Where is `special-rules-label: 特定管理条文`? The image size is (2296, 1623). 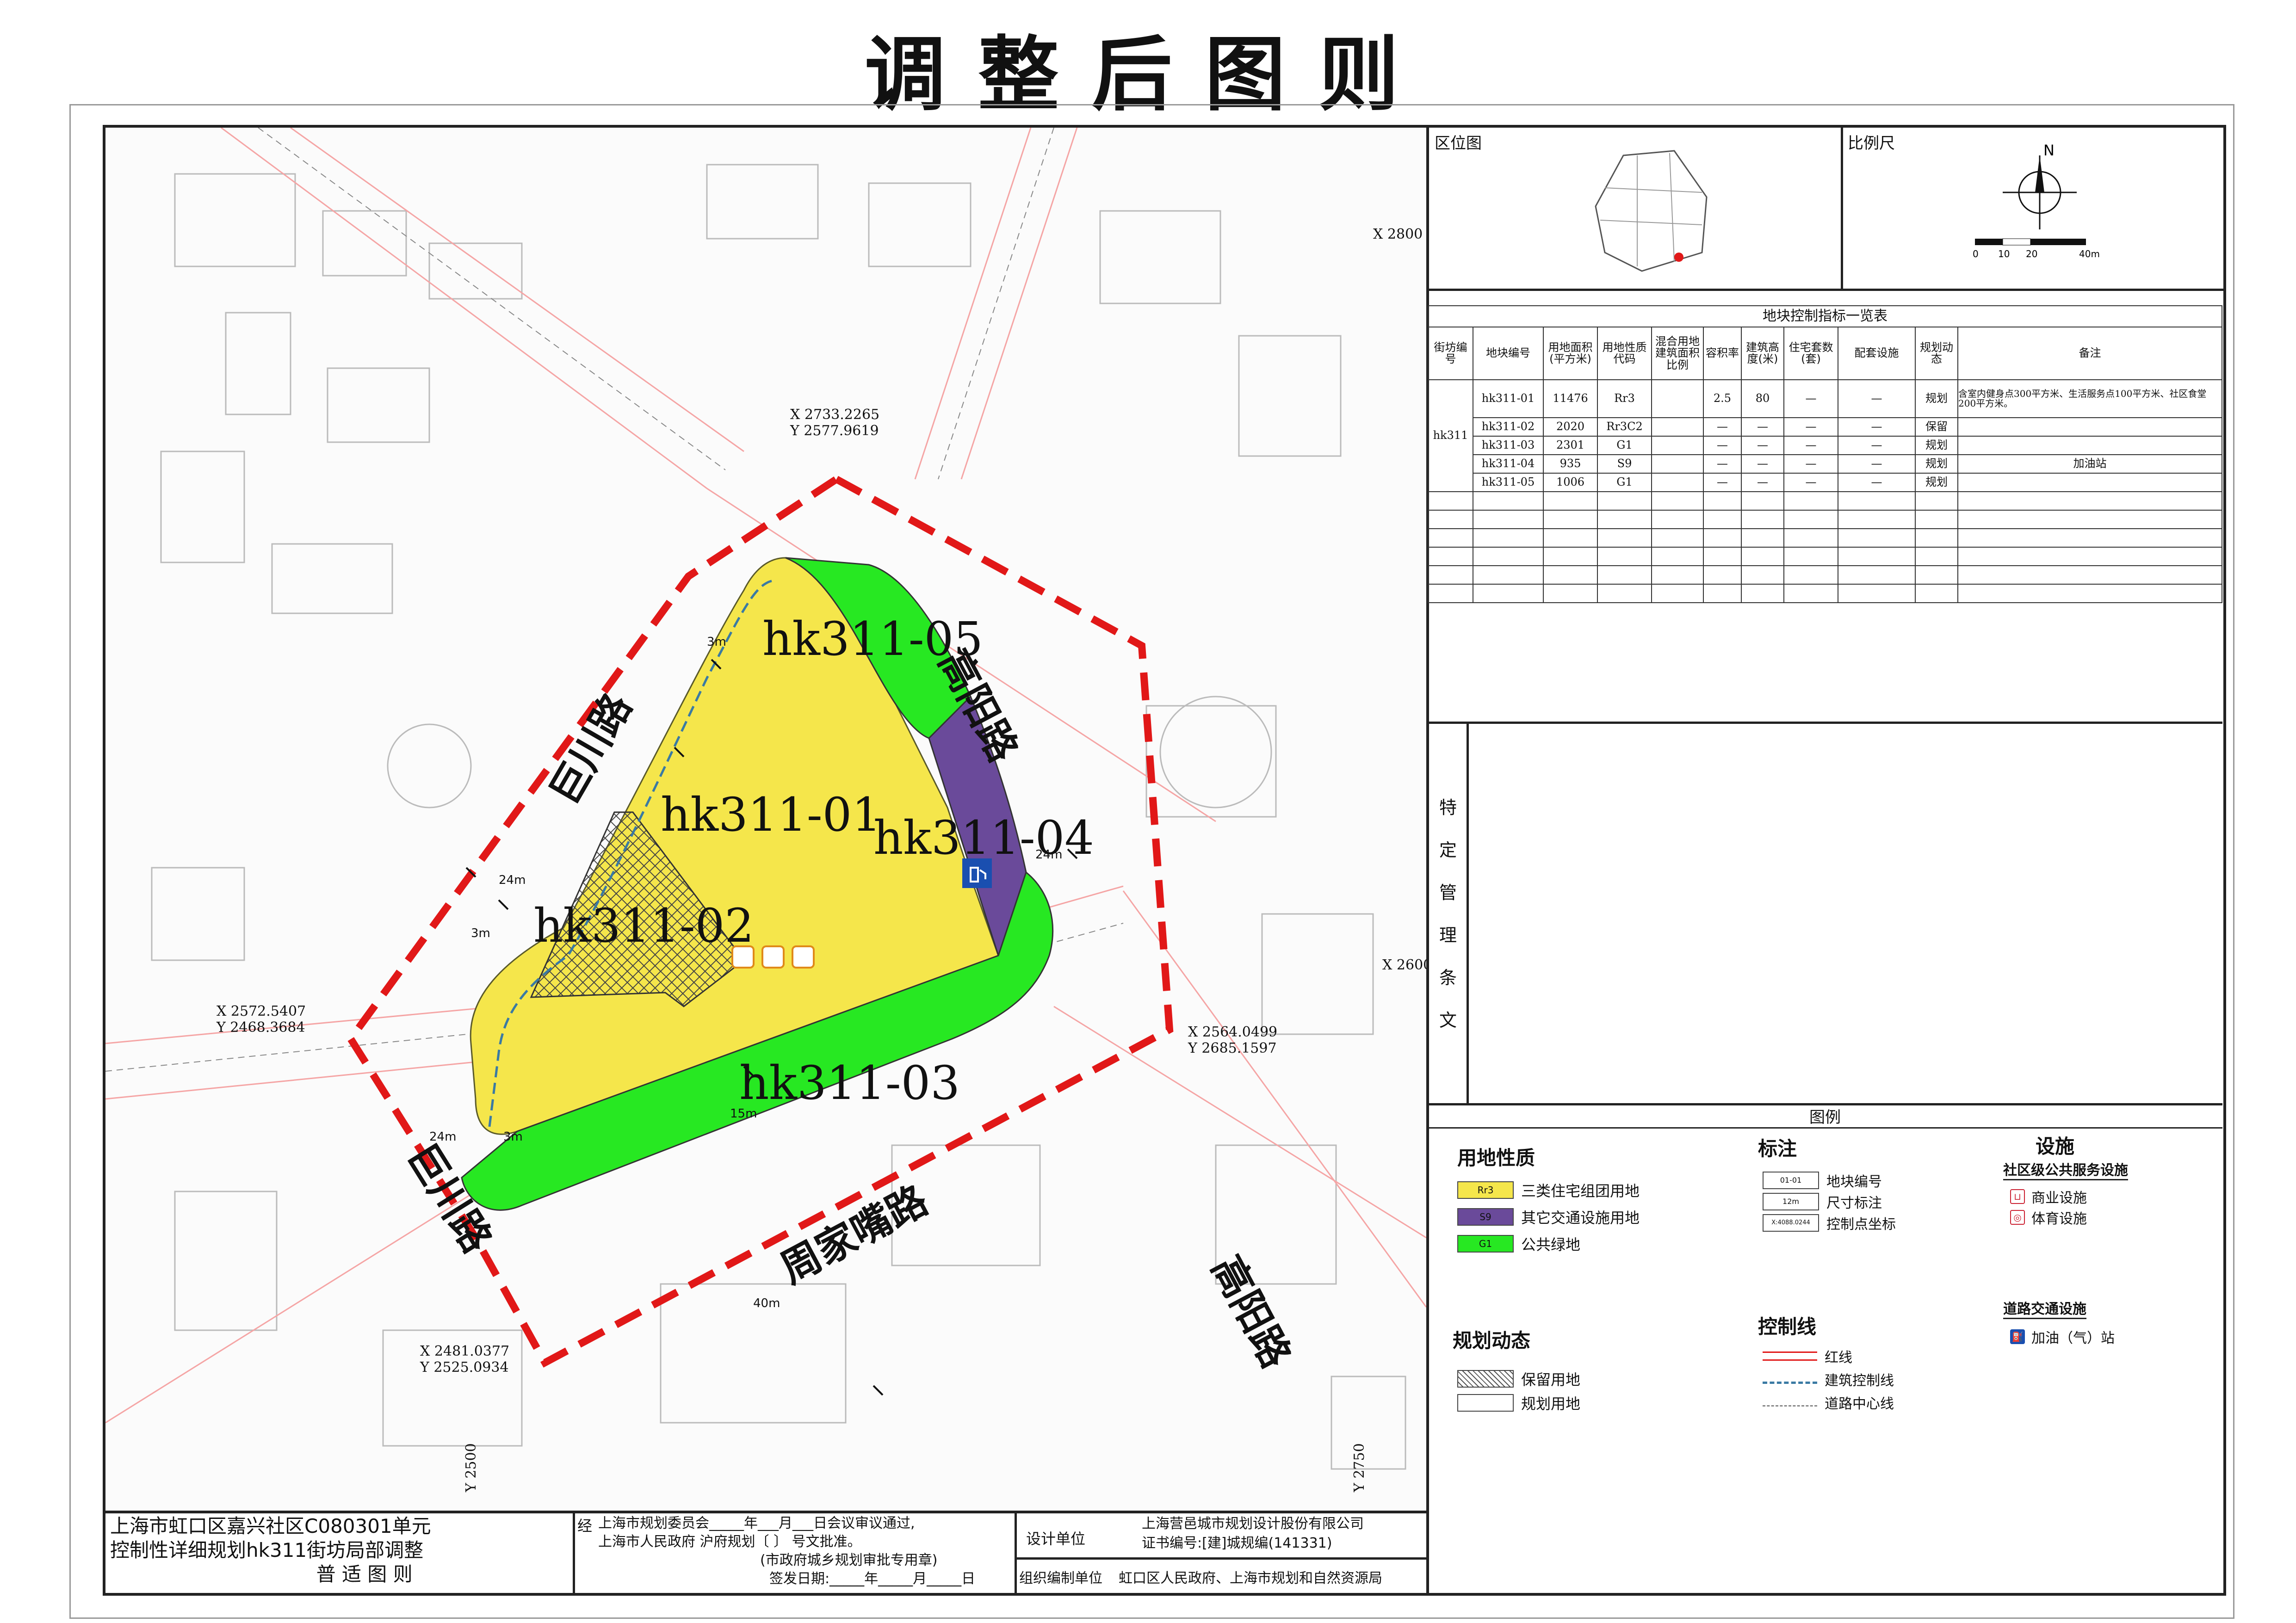 special-rules-label: 特定管理条文 is located at coordinates (1448, 914).